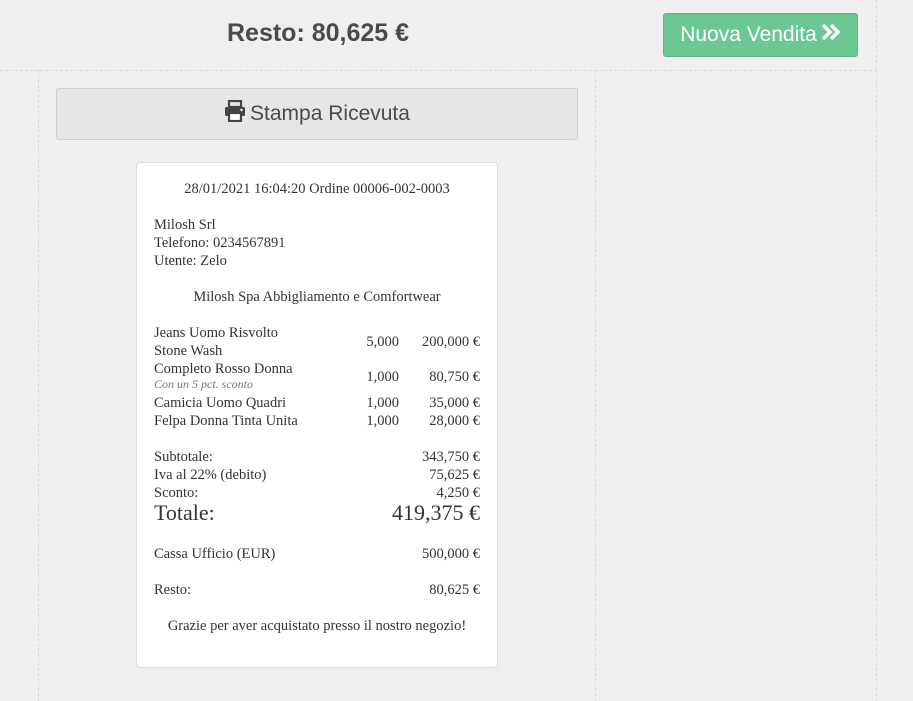 Image resolution: width=913 pixels, height=701 pixels. Describe the element at coordinates (454, 590) in the screenshot. I see `change-value: 80,625 €` at that location.